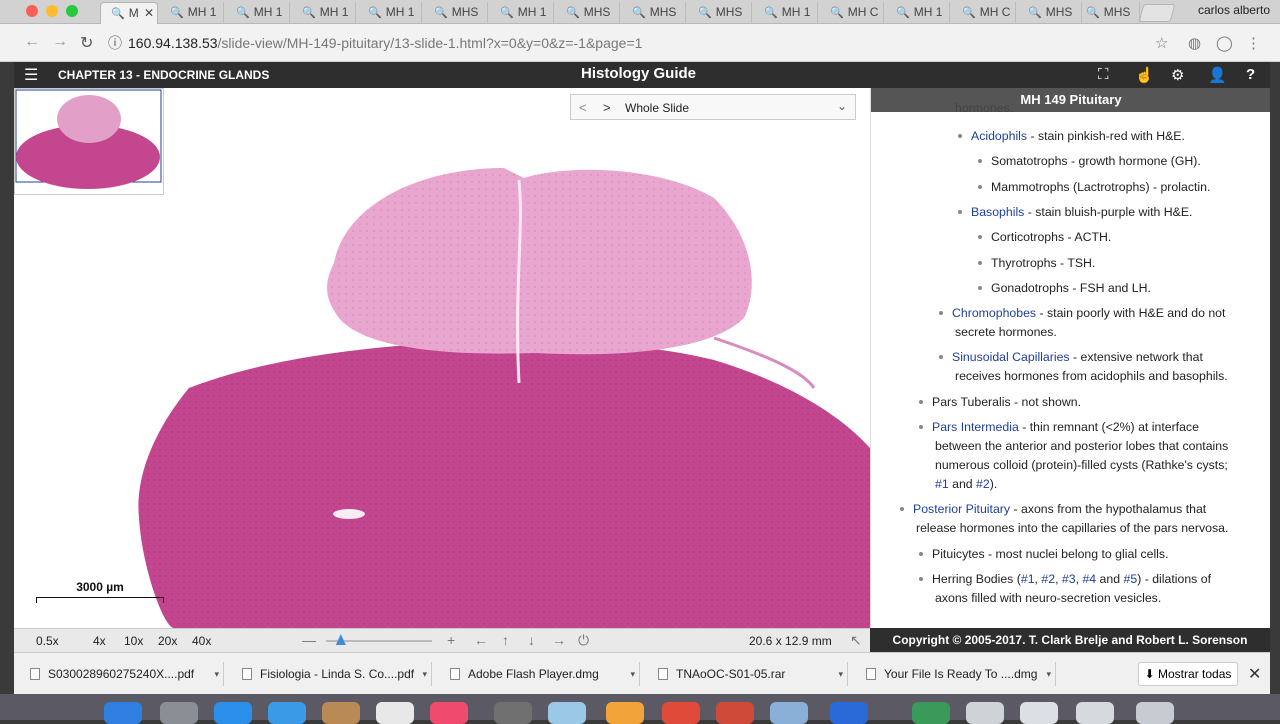 The height and width of the screenshot is (724, 1280). Describe the element at coordinates (32, 42) in the screenshot. I see `back-icon: ←` at that location.